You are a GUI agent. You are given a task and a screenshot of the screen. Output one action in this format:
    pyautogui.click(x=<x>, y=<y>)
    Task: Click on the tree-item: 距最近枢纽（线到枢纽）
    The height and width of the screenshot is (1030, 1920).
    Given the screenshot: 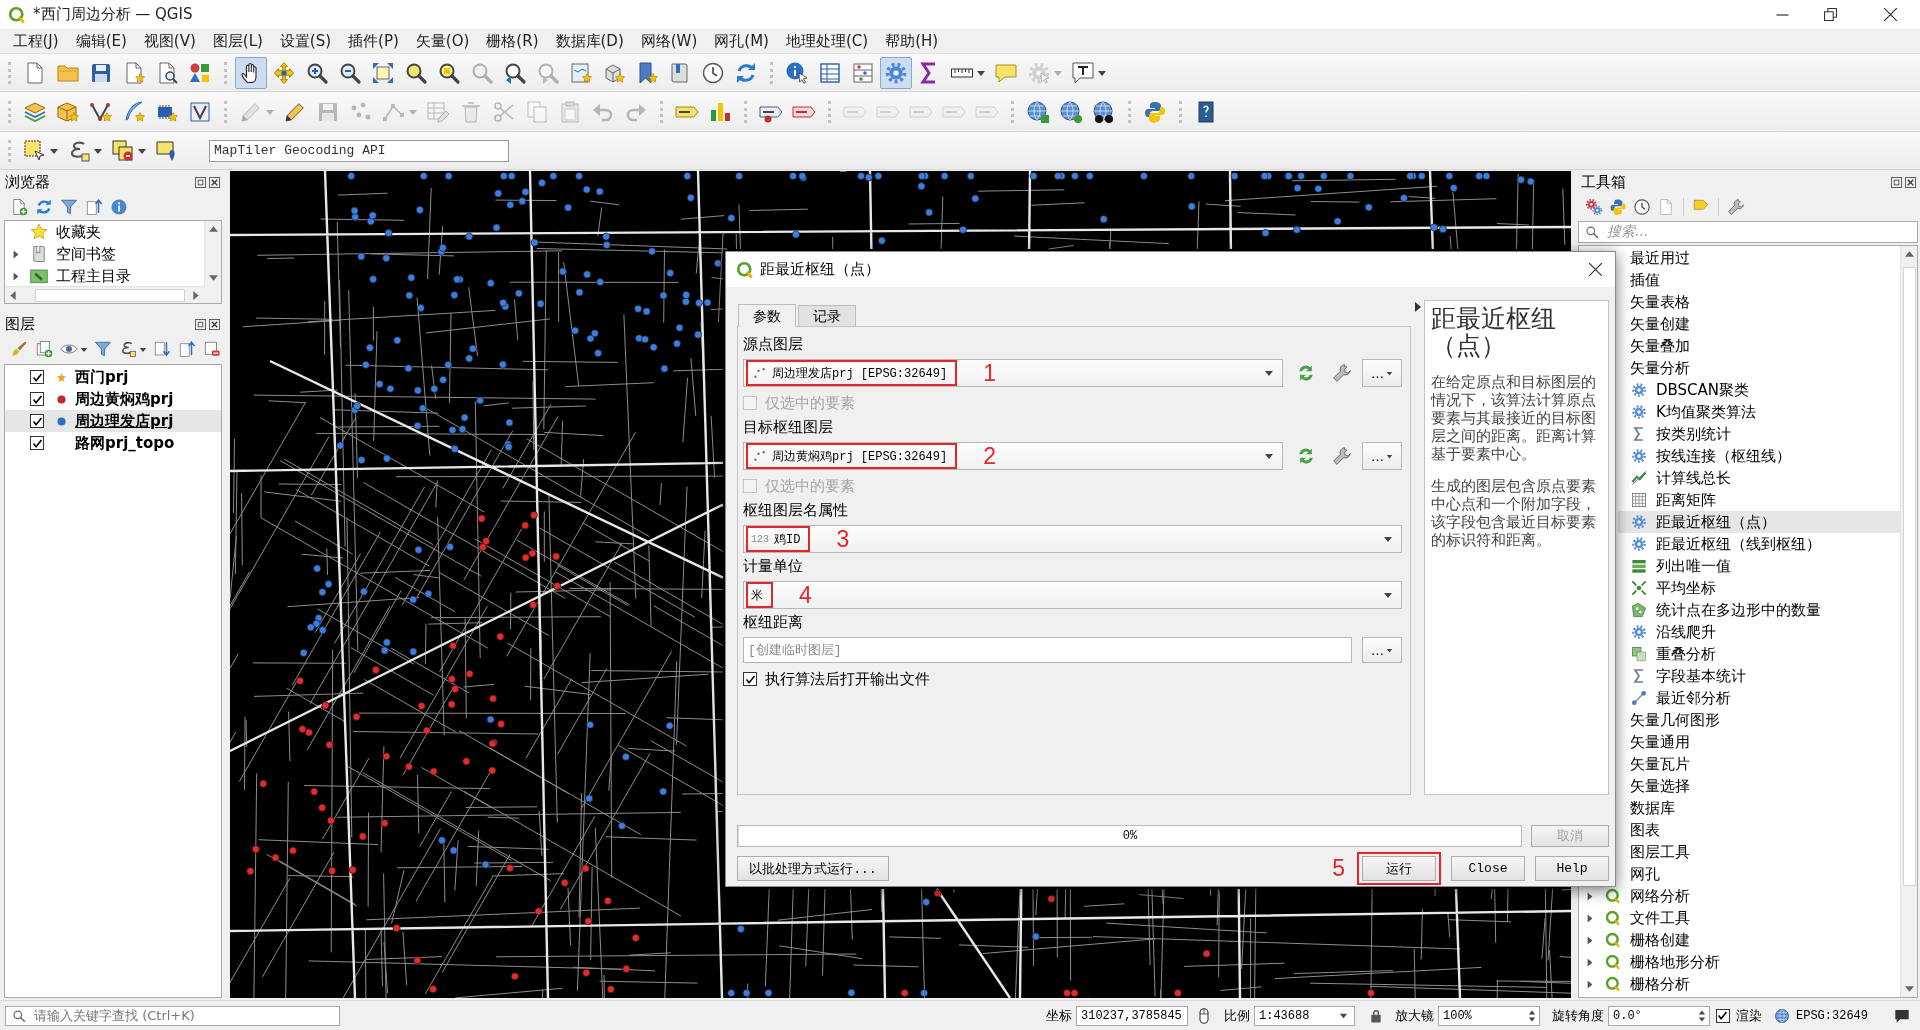 What is the action you would take?
    pyautogui.click(x=1759, y=544)
    